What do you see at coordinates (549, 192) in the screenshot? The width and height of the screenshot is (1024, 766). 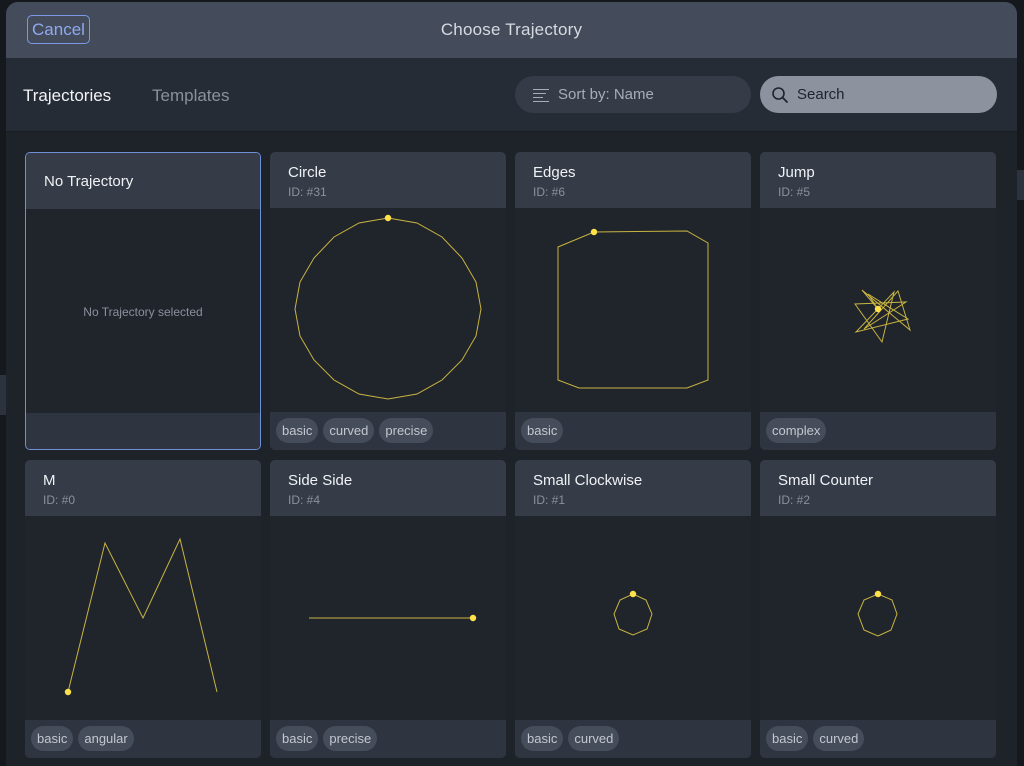 I see `card-id: ID: #6` at bounding box center [549, 192].